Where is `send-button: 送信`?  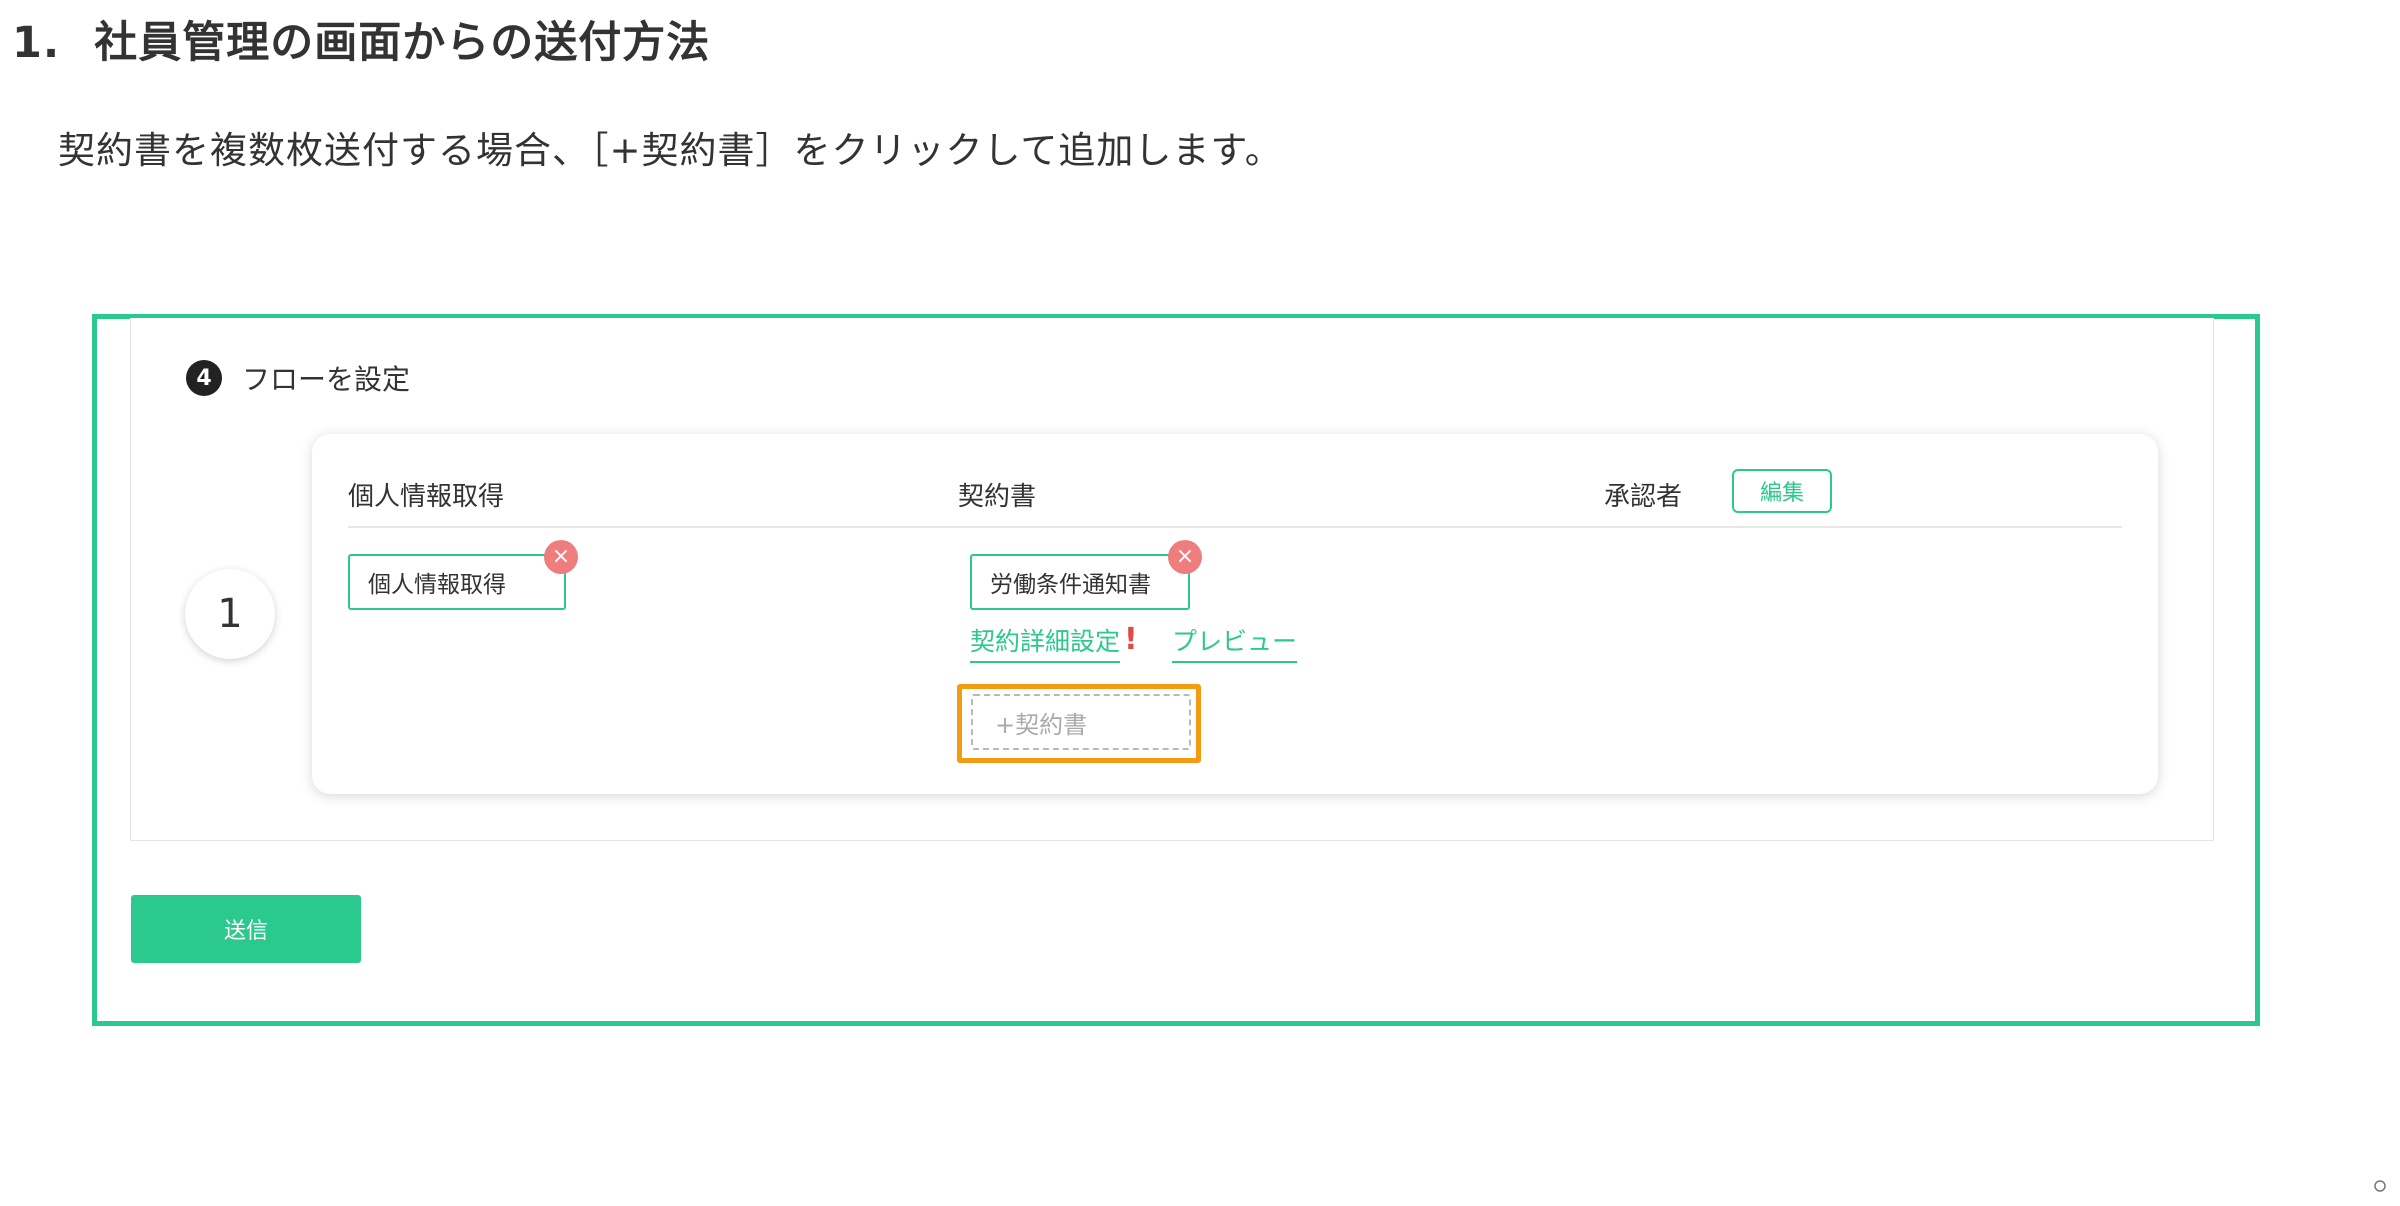 send-button: 送信 is located at coordinates (246, 929).